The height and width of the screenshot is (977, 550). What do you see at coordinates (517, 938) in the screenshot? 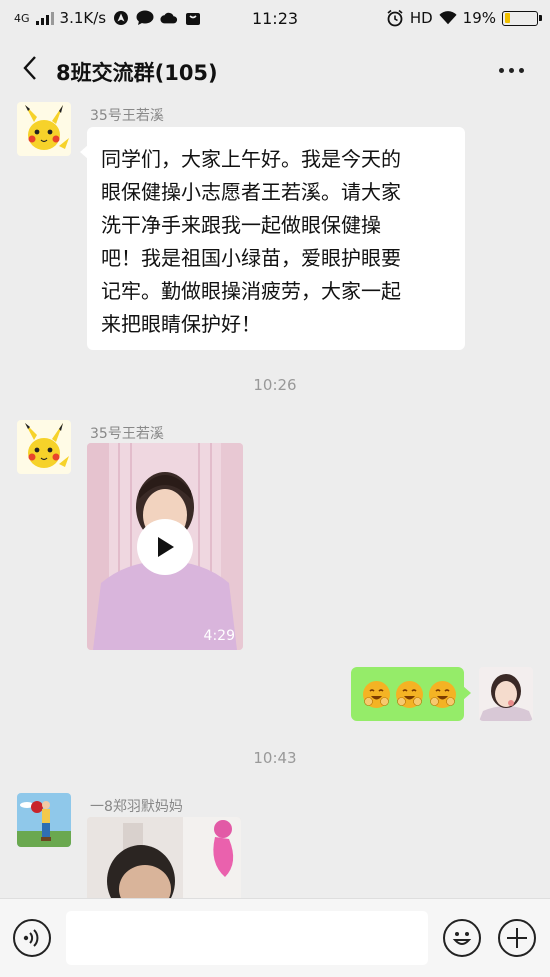
I see `plus-button` at bounding box center [517, 938].